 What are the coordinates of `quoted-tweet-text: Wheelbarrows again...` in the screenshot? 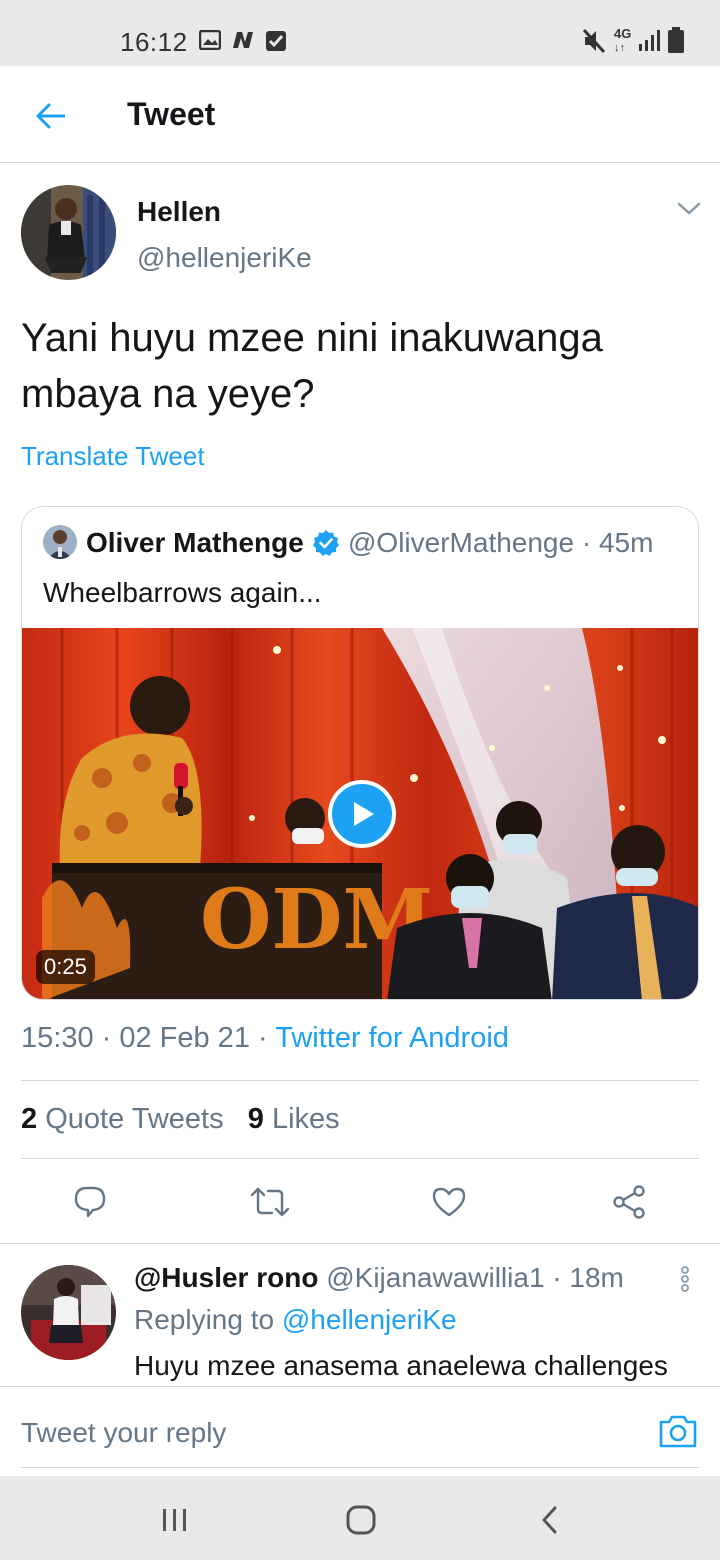 It's located at (182, 592).